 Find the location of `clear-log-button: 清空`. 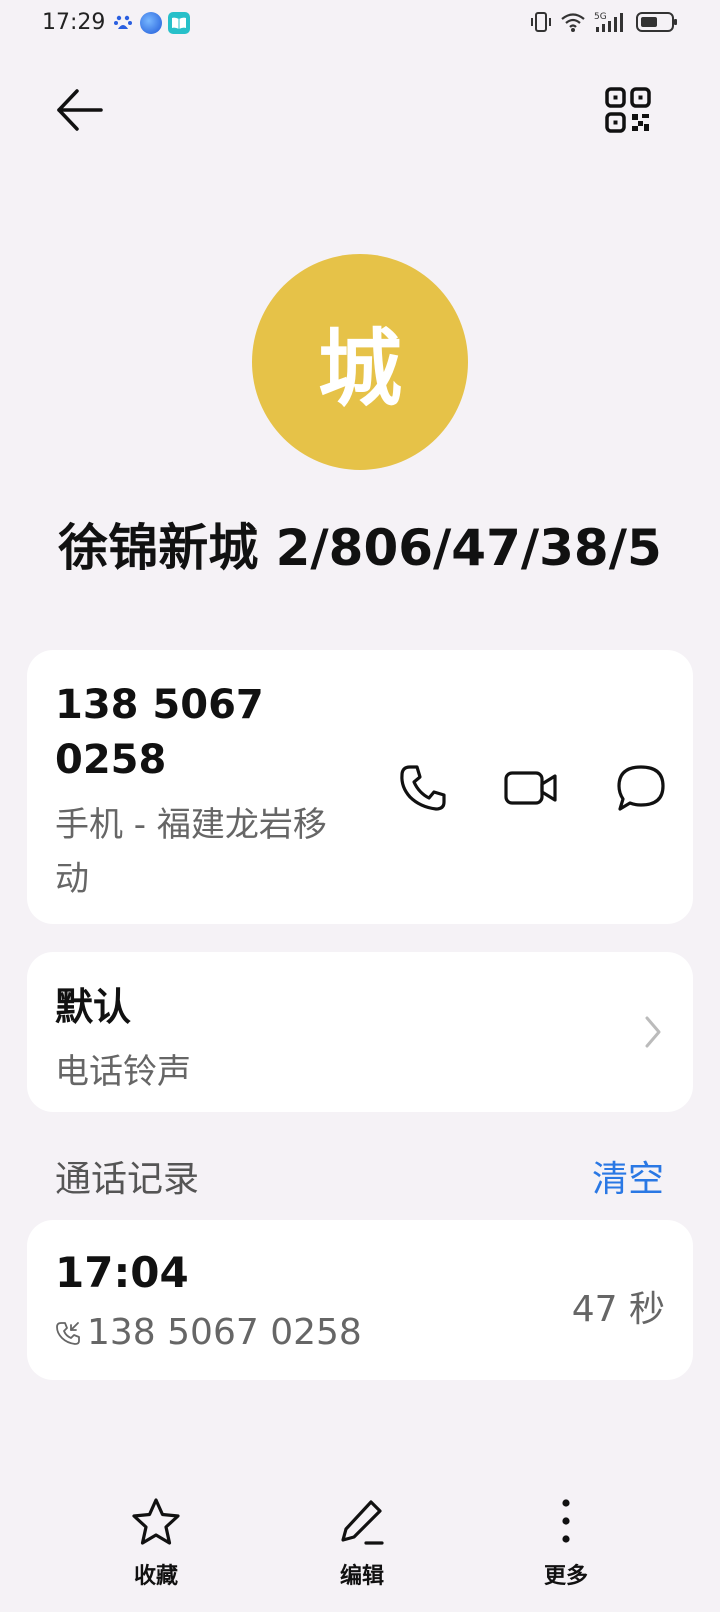

clear-log-button: 清空 is located at coordinates (628, 1176).